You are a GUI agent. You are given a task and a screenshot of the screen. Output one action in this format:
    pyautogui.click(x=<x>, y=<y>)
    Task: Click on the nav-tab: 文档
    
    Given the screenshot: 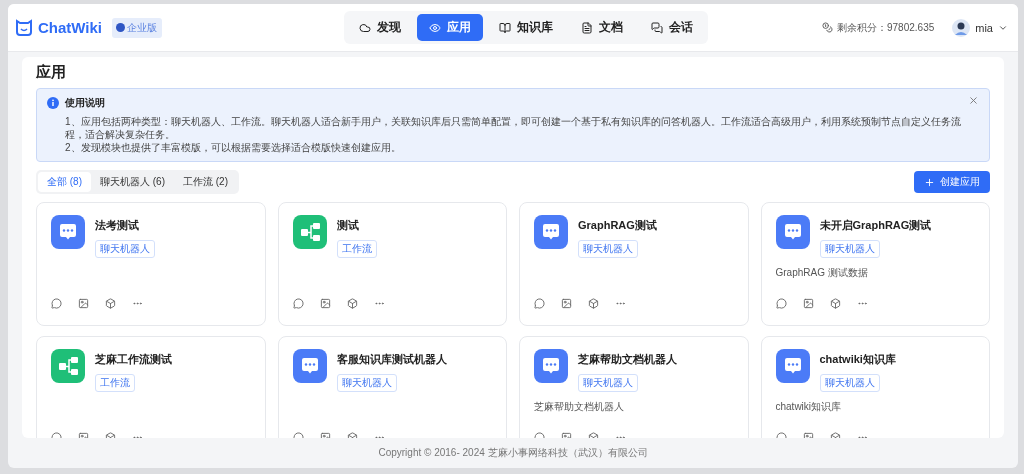 What is the action you would take?
    pyautogui.click(x=602, y=27)
    